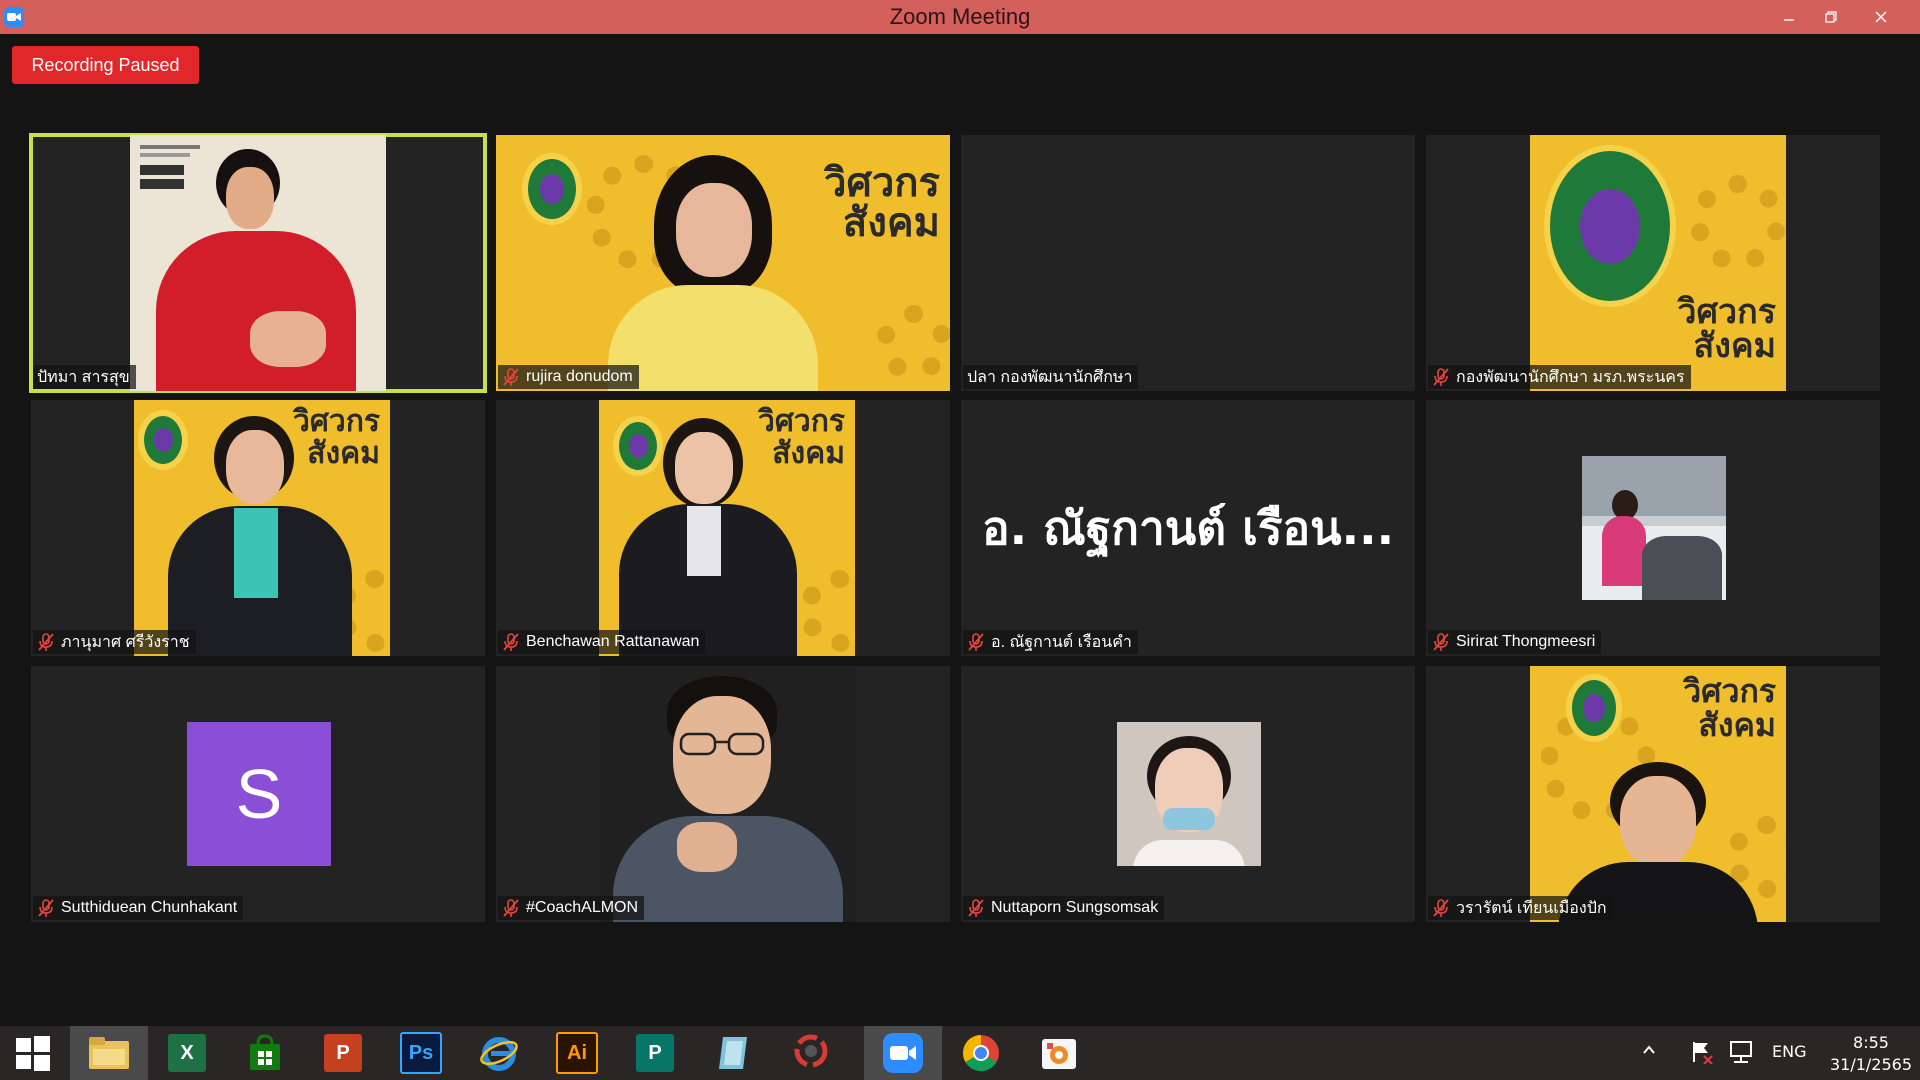 This screenshot has height=1080, width=1920. I want to click on start-button, so click(33, 1053).